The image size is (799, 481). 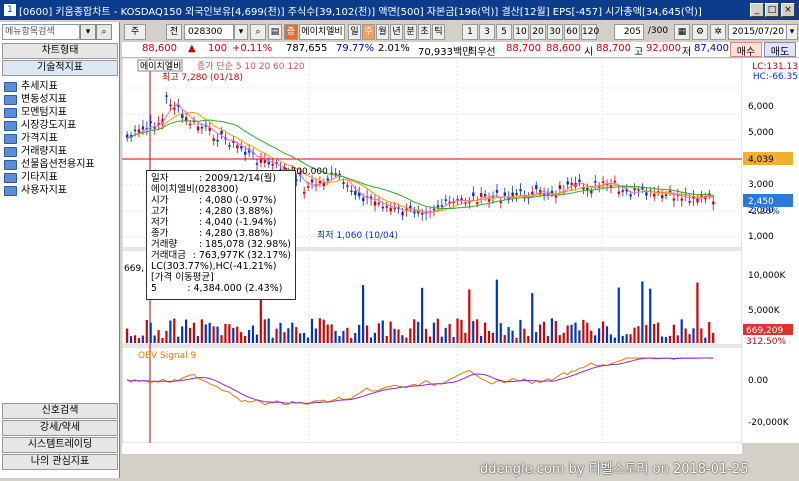 What do you see at coordinates (60, 428) in the screenshot?
I see `strength-button: 강세/약세` at bounding box center [60, 428].